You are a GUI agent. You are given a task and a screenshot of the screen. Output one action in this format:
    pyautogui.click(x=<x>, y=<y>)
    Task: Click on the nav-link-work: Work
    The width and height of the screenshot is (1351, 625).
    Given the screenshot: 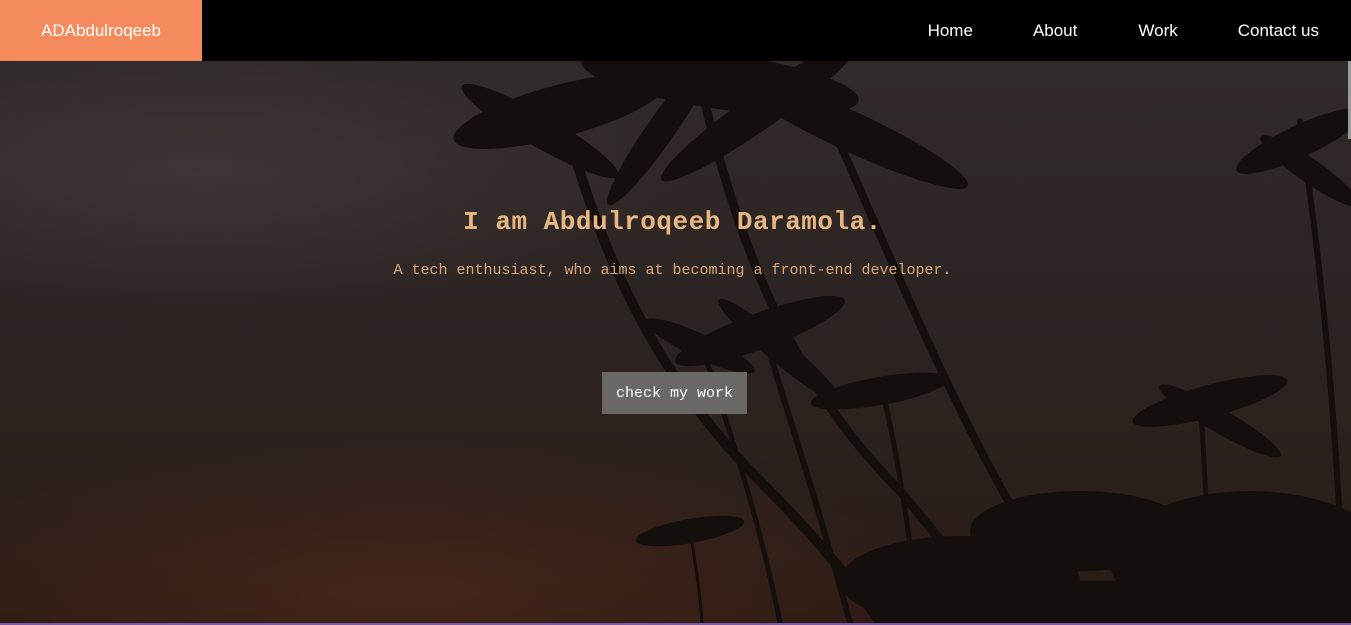 What is the action you would take?
    pyautogui.click(x=1157, y=31)
    